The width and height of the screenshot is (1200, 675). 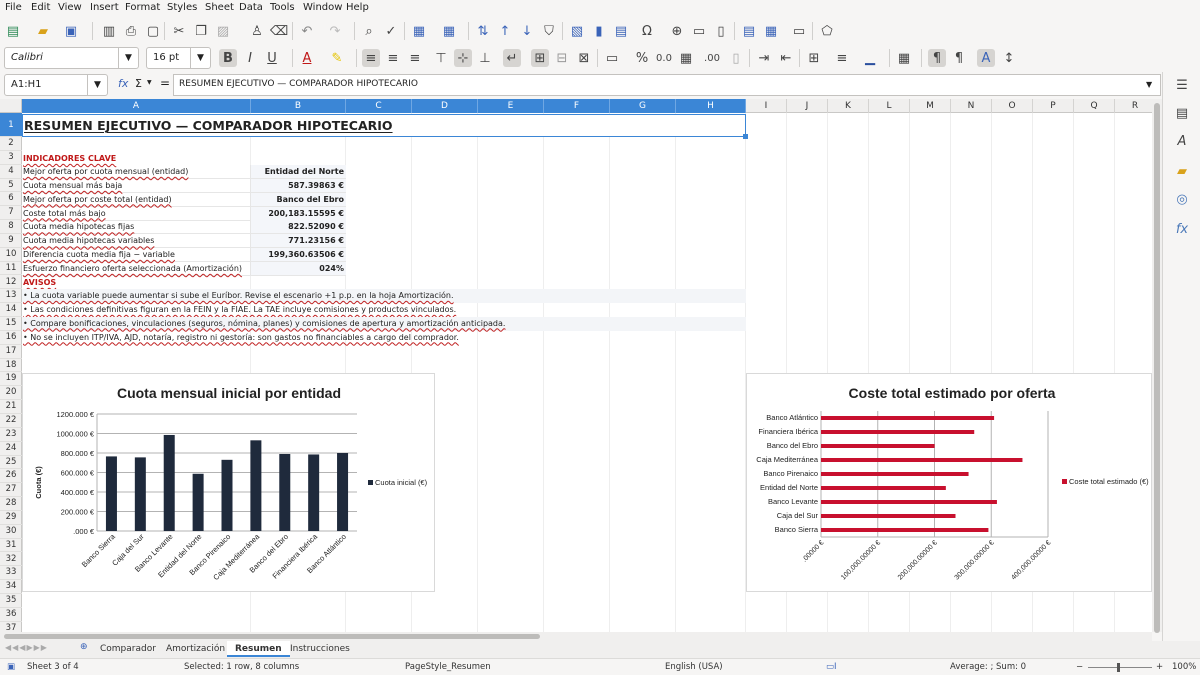 I want to click on number-format-icon: 0.0, so click(x=664, y=58).